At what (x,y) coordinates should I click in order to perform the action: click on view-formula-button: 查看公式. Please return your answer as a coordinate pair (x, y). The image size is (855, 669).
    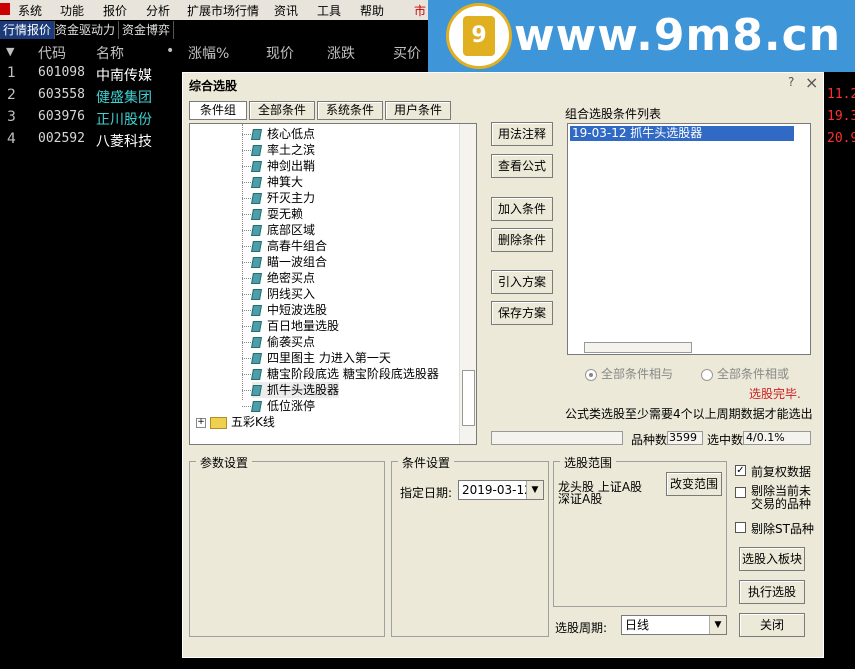
    Looking at the image, I should click on (522, 166).